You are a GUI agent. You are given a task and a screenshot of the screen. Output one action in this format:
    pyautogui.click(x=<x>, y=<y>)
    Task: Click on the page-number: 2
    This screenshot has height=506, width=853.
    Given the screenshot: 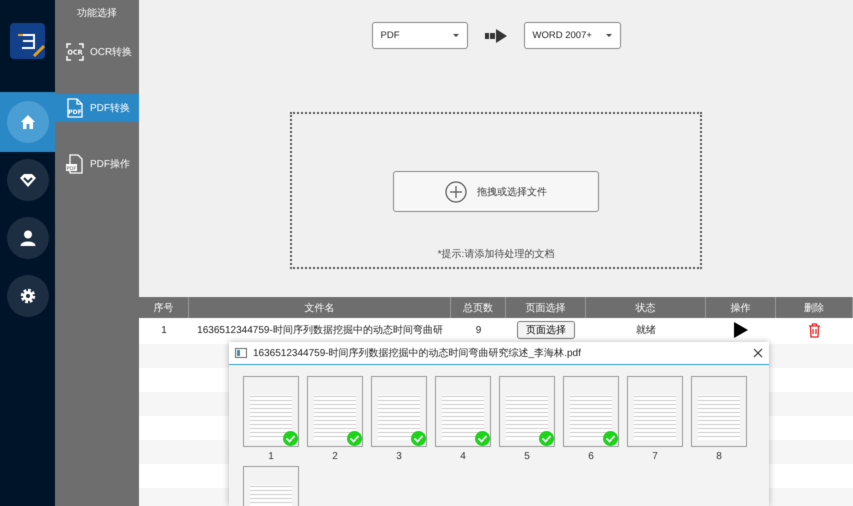 What is the action you would take?
    pyautogui.click(x=335, y=456)
    